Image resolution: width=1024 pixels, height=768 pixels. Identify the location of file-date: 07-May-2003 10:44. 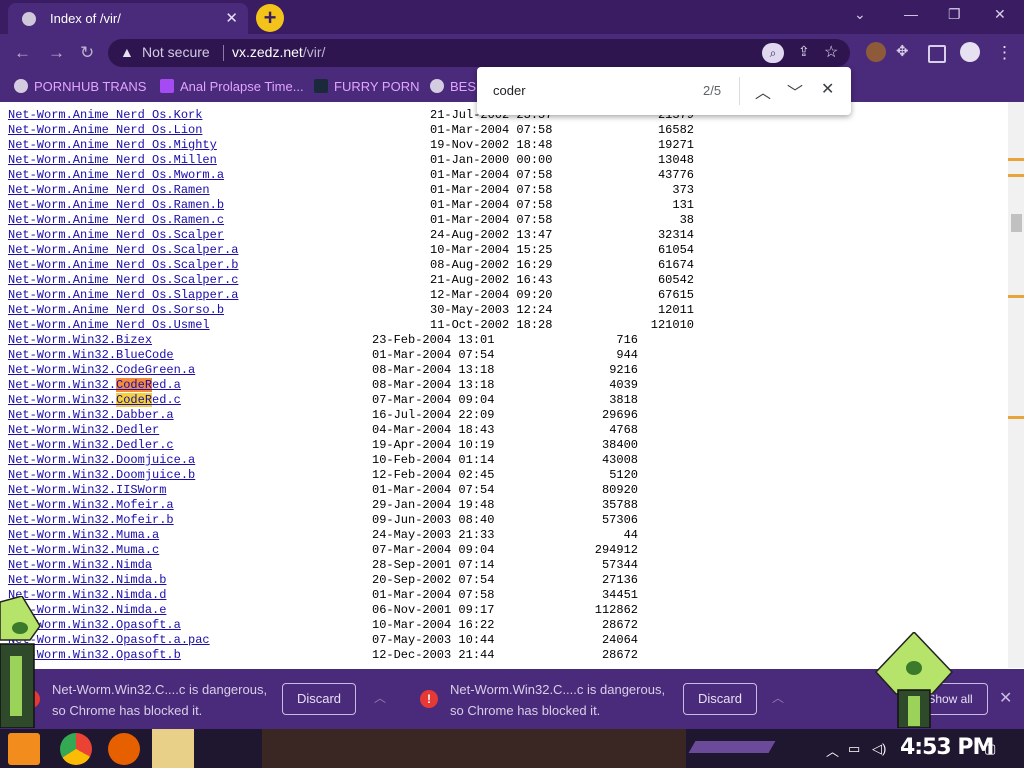
(433, 640).